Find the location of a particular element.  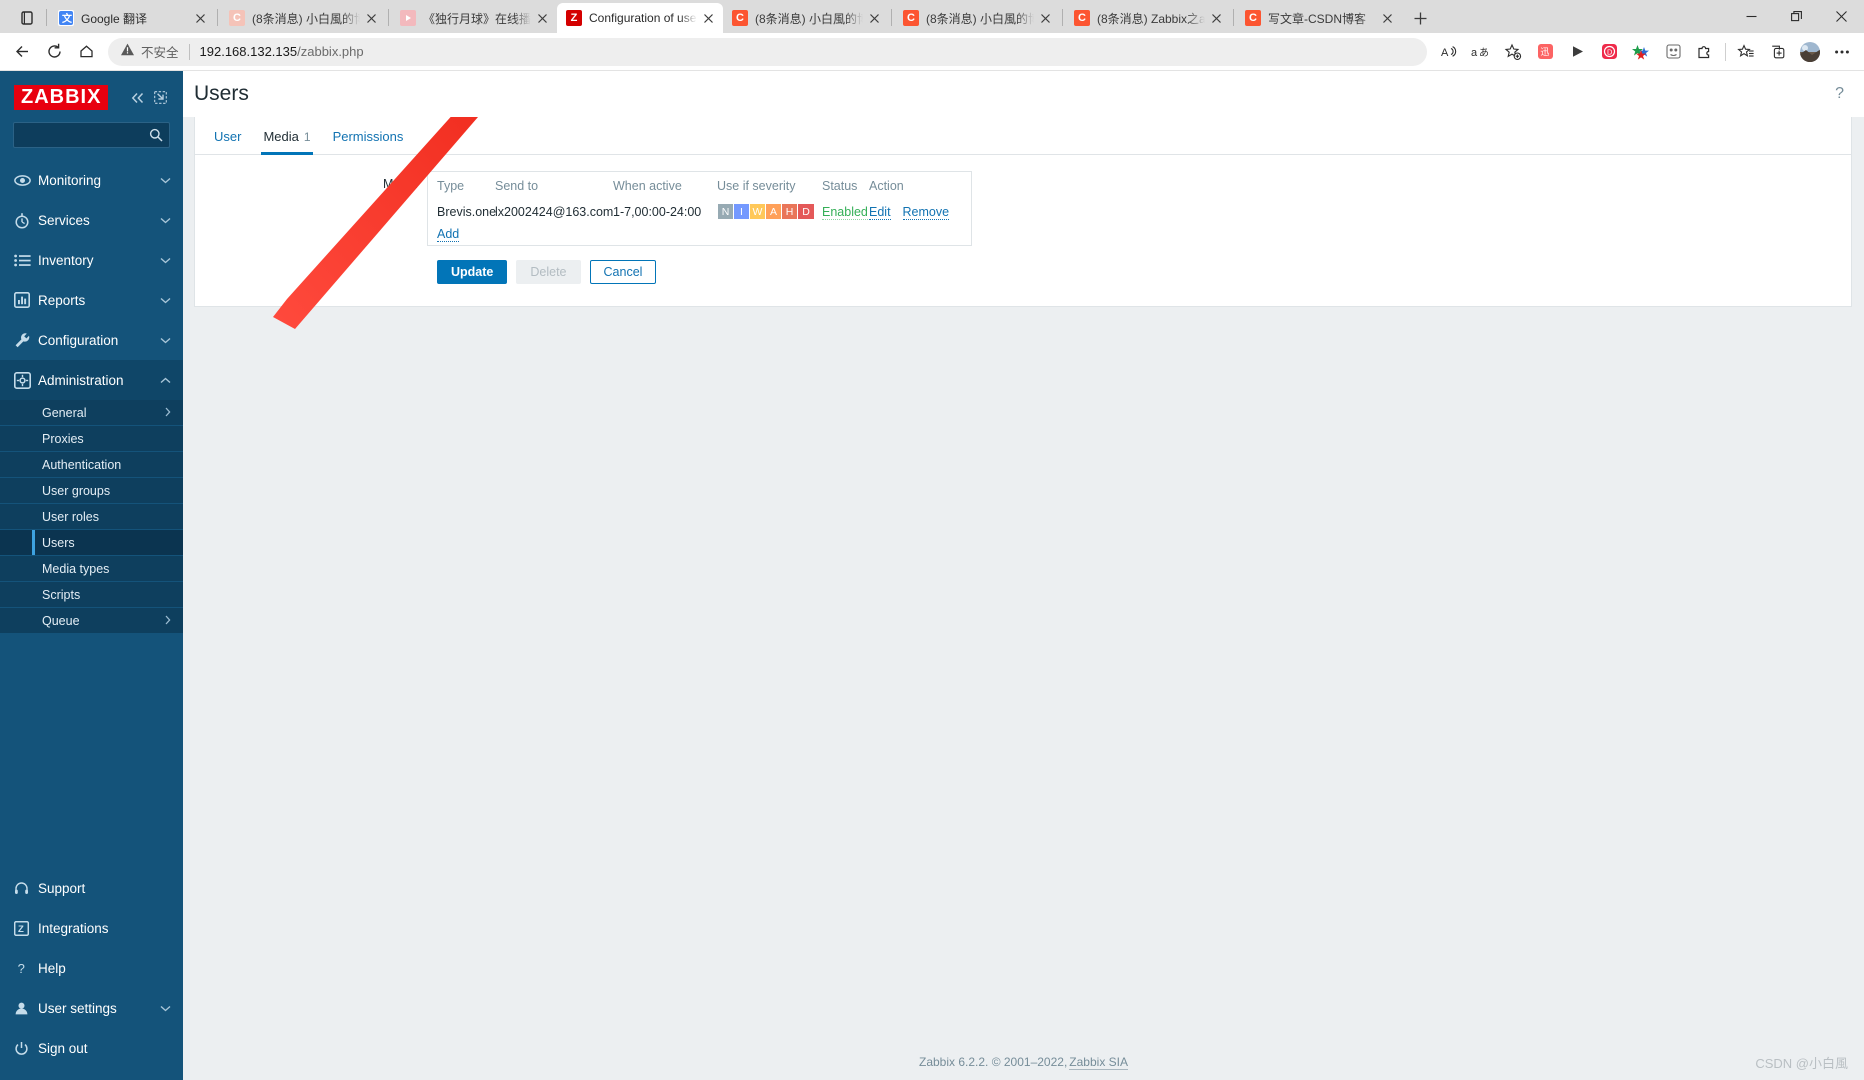

close-window-button is located at coordinates (1841, 16).